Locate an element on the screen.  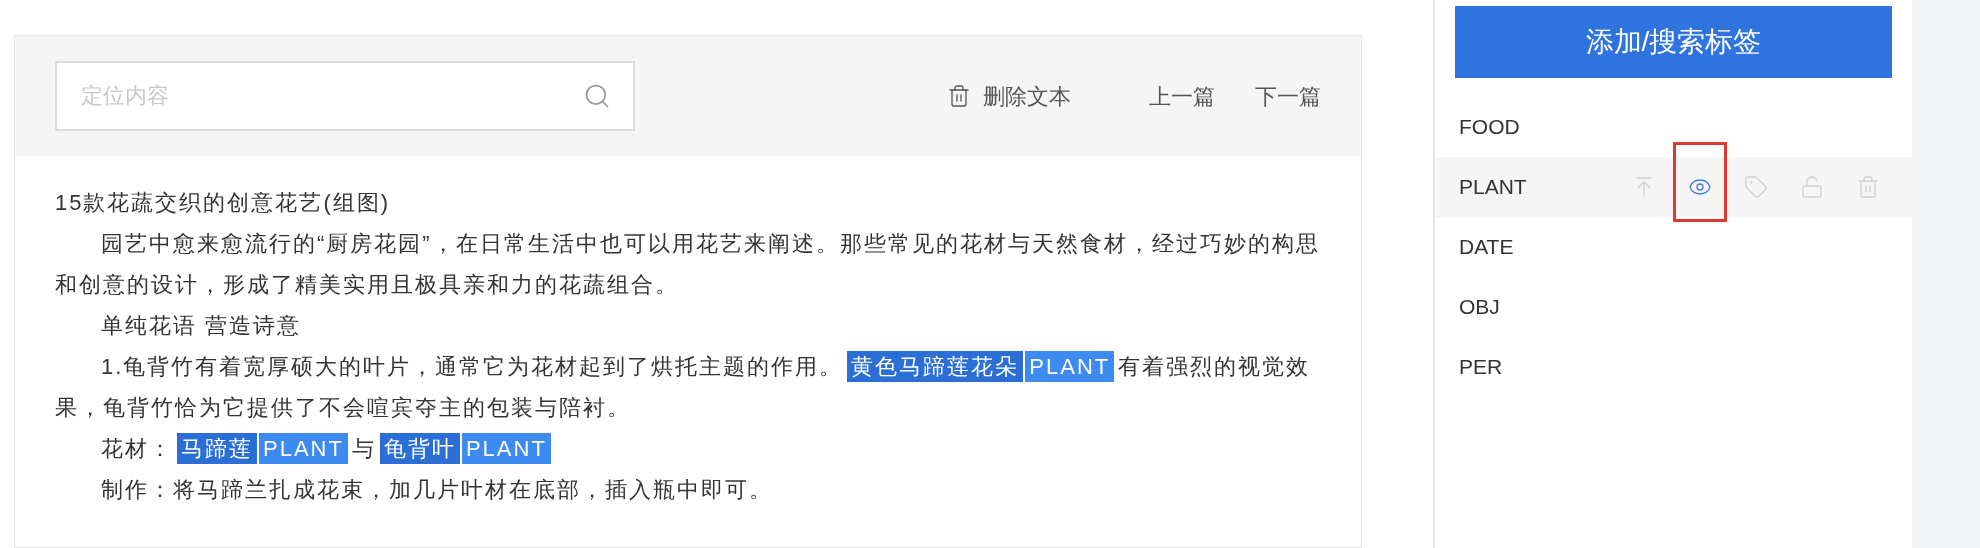
tag-name: FOOD is located at coordinates (1490, 127).